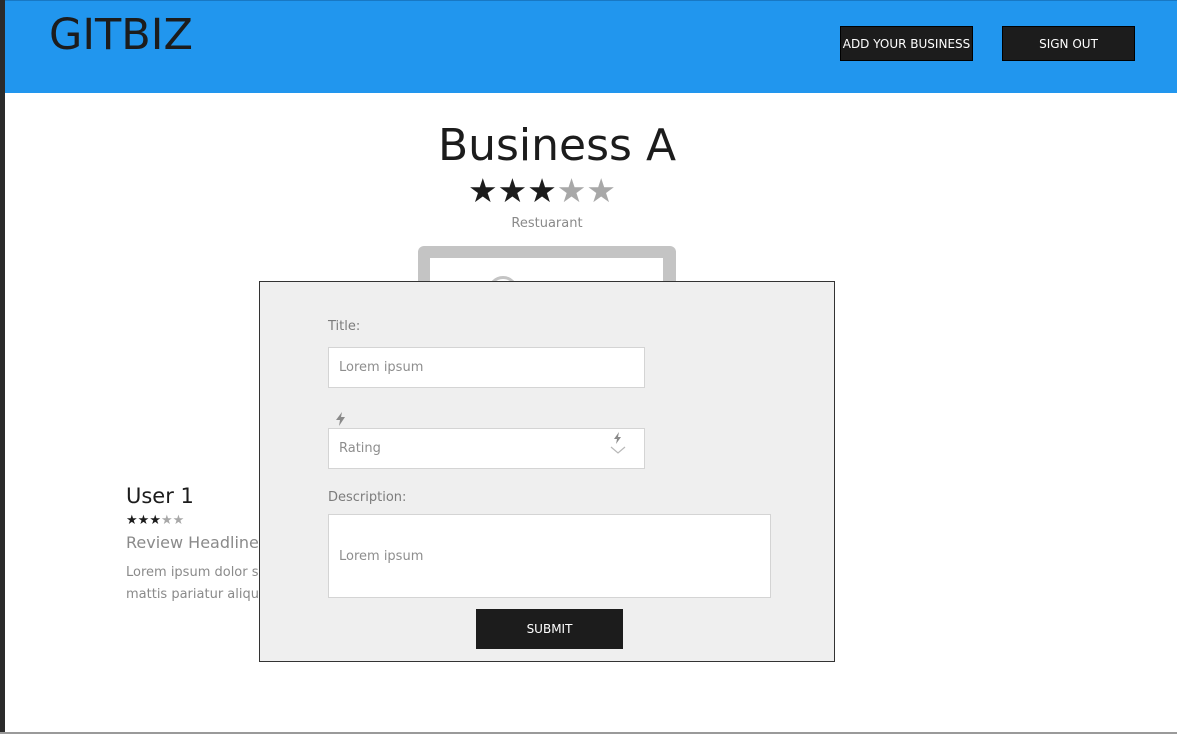 Image resolution: width=1177 pixels, height=734 pixels. I want to click on rating-select-value: Rating, so click(360, 448).